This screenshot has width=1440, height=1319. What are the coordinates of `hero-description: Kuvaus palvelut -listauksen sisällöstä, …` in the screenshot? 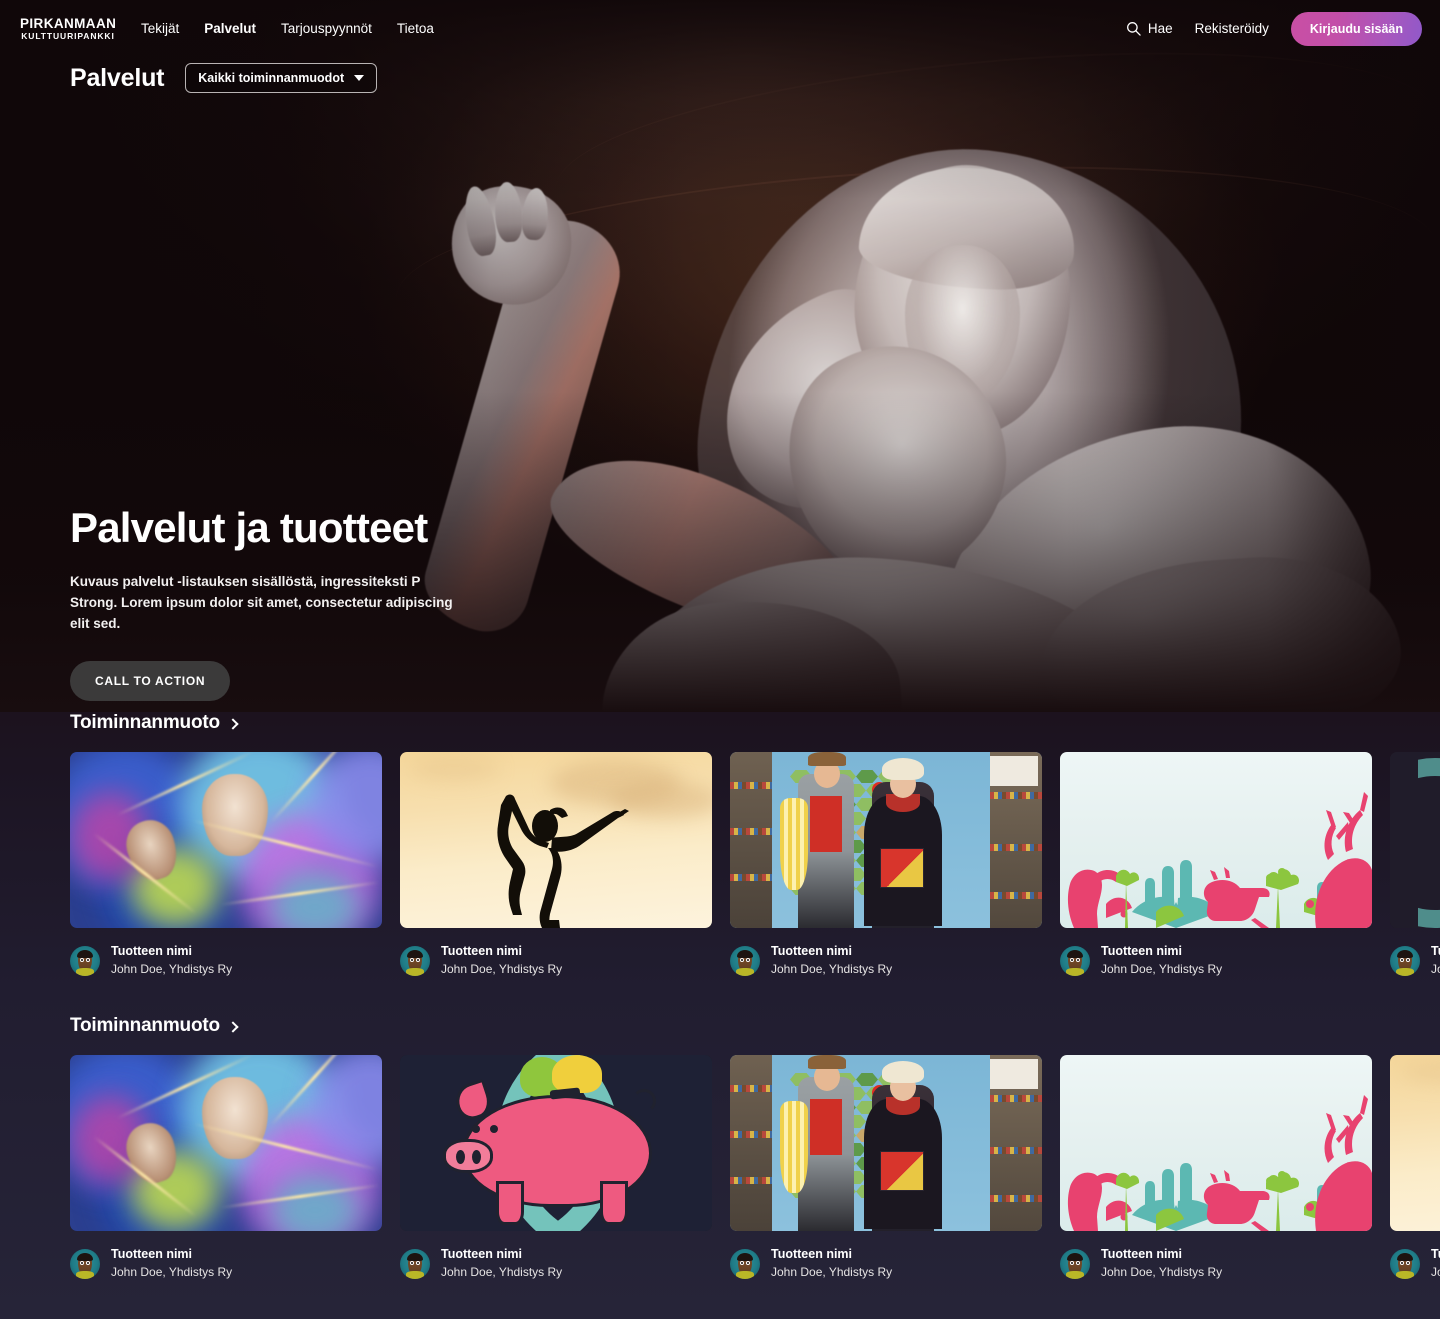 It's located at (261, 602).